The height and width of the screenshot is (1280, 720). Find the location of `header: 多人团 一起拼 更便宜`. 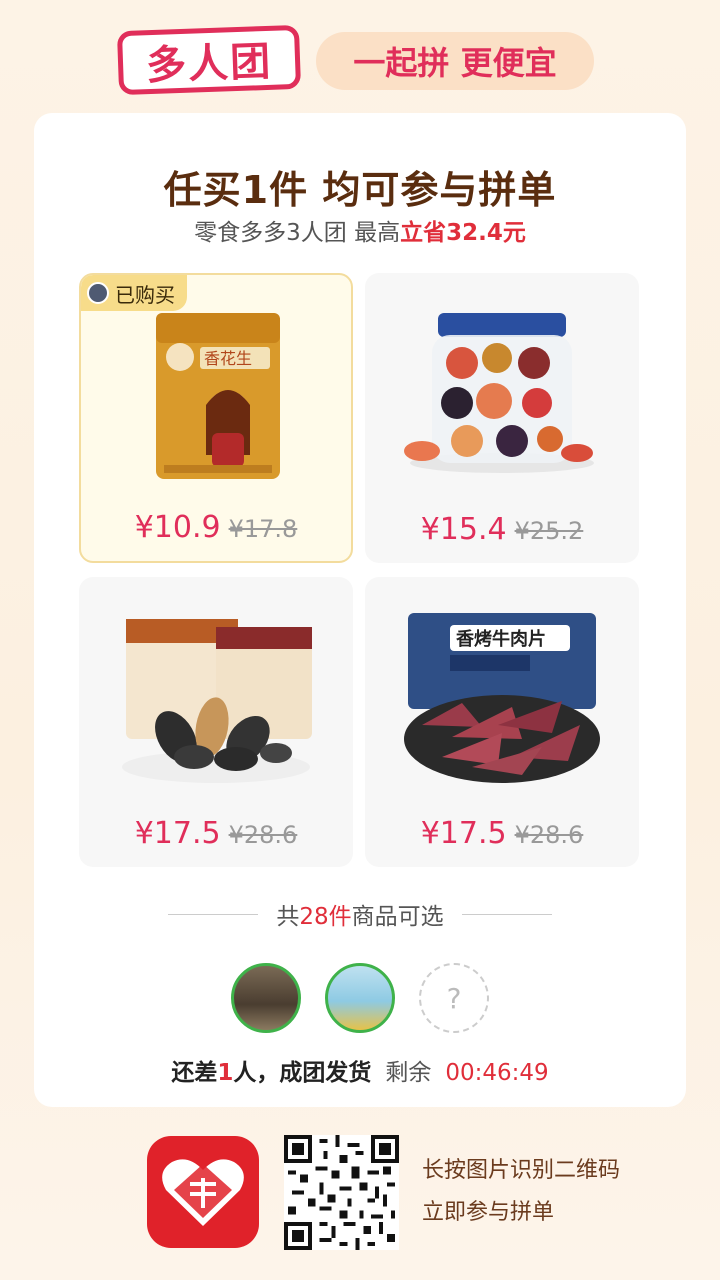

header: 多人团 一起拼 更便宜 is located at coordinates (360, 55).